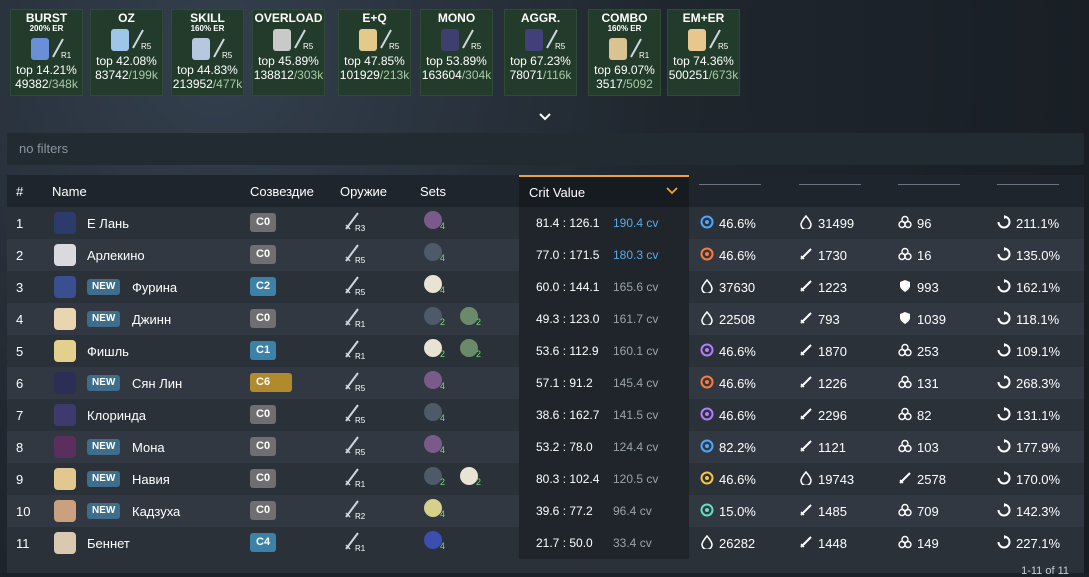 The height and width of the screenshot is (577, 1089). Describe the element at coordinates (374, 18) in the screenshot. I see `build-title: E+Q` at that location.